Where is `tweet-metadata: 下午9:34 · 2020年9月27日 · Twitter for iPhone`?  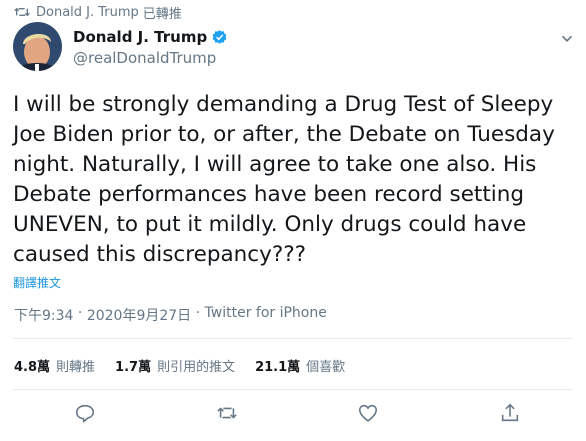 tweet-metadata: 下午9:34 · 2020年9月27日 · Twitter for iPhone is located at coordinates (170, 315).